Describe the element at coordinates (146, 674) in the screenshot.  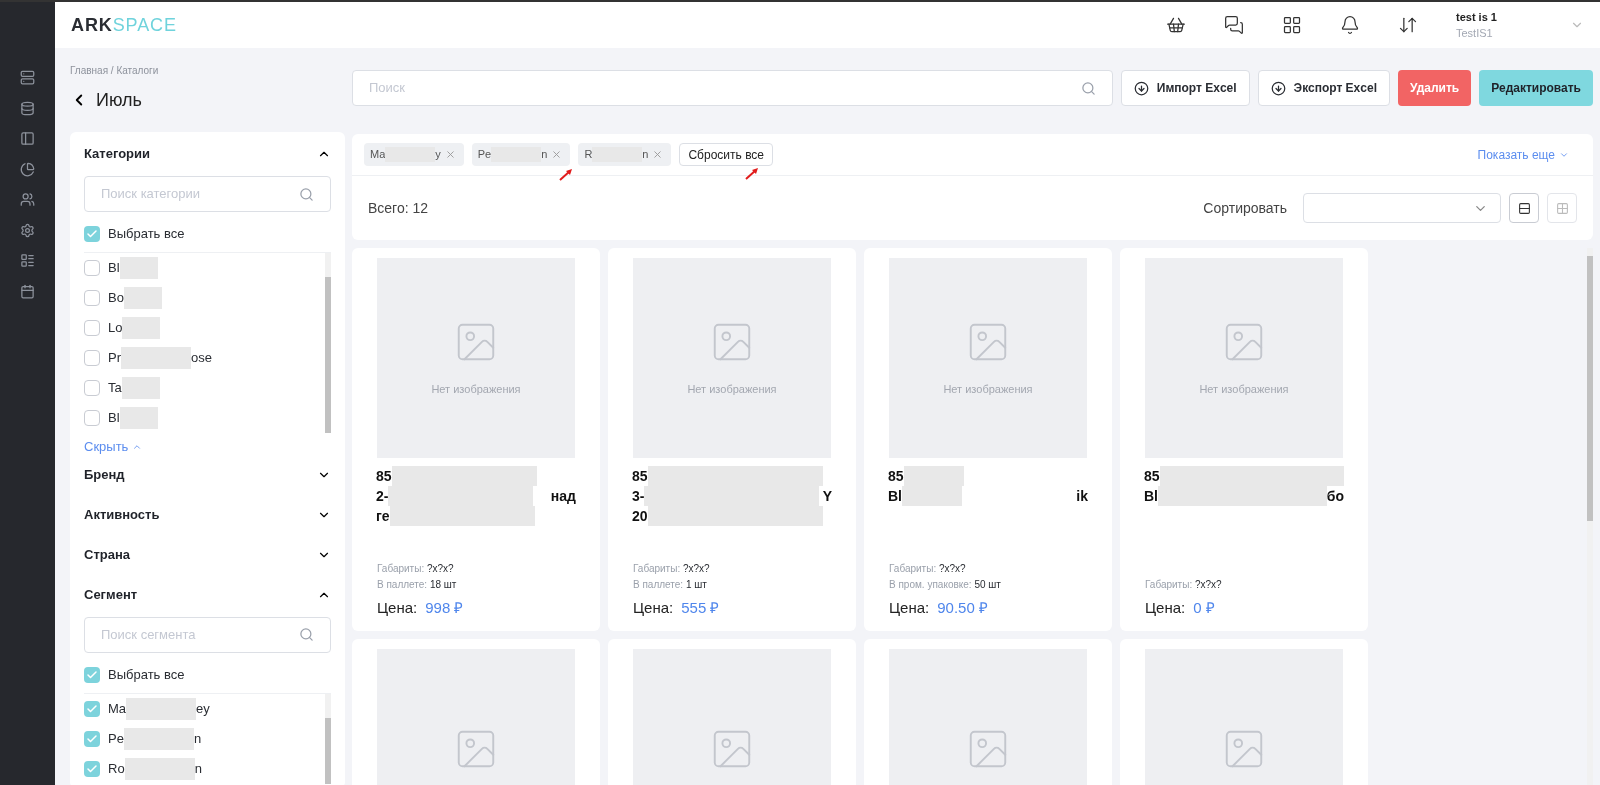
I see `checkbox-label: Выбрать все` at that location.